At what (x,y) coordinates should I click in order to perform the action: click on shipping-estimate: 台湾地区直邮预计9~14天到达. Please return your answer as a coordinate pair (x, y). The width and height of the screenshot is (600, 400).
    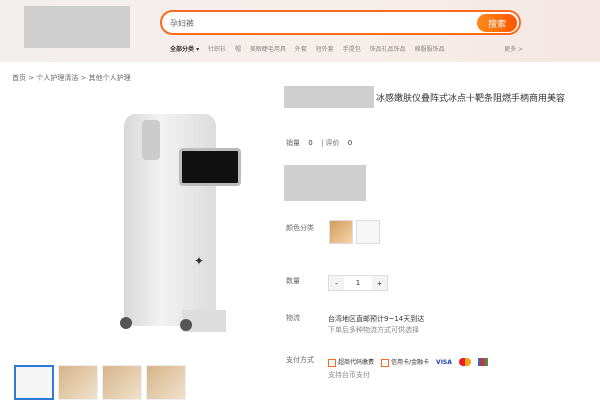
    Looking at the image, I should click on (376, 319).